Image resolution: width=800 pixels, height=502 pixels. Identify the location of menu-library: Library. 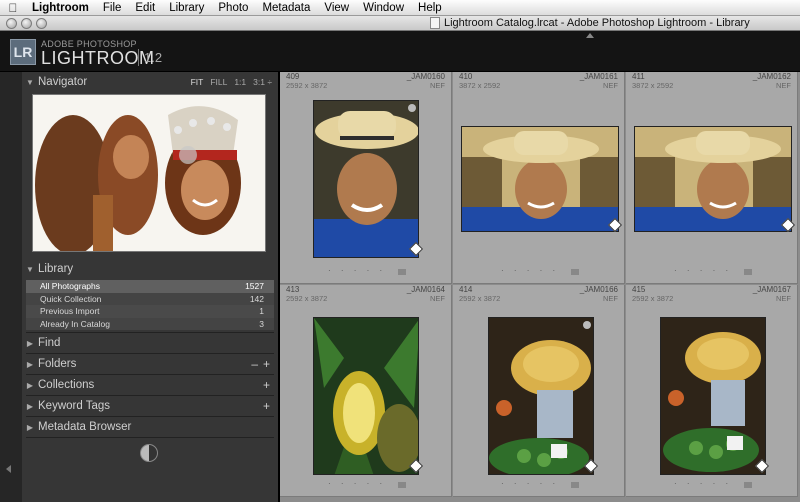
(186, 8).